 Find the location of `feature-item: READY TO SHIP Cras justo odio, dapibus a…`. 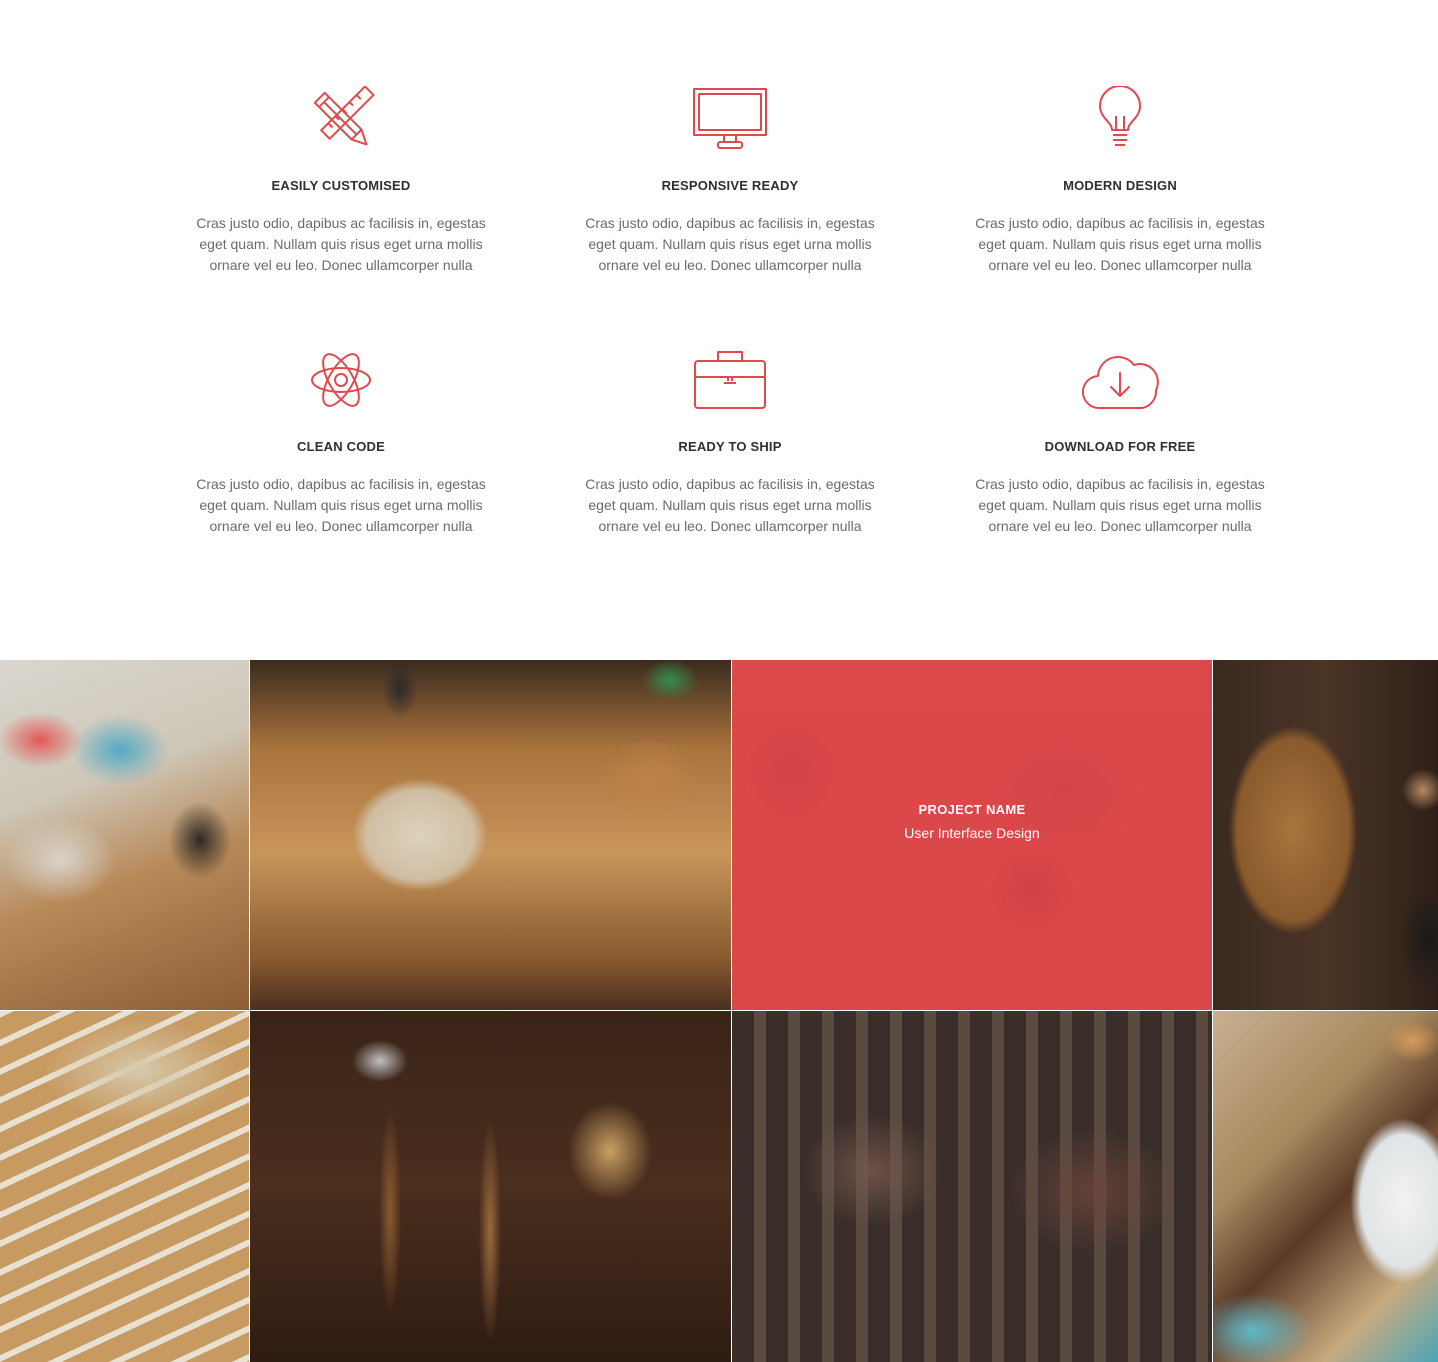

feature-item: READY TO SHIP Cras justo odio, dapibus a… is located at coordinates (730, 442).